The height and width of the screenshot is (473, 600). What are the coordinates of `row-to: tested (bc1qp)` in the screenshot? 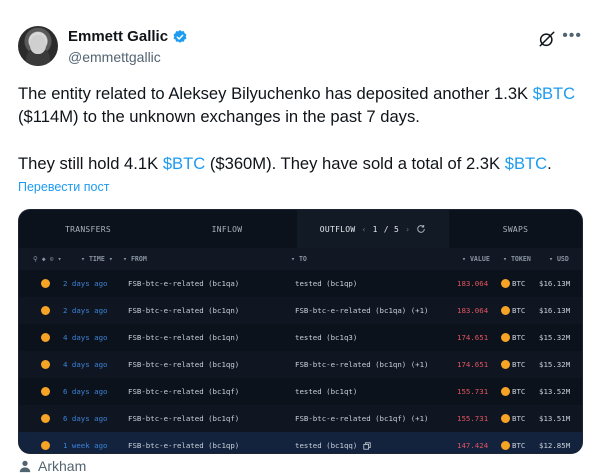 It's located at (326, 283).